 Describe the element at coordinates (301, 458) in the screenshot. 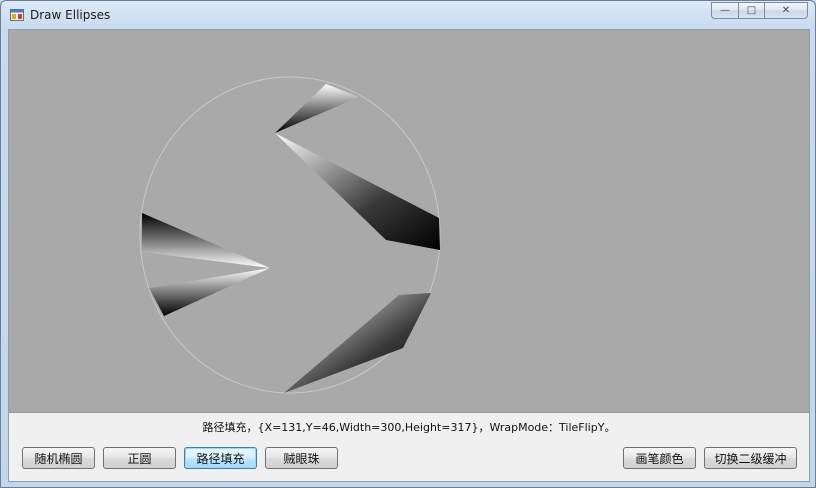

I see `thief-eye-button: 贼眼珠` at that location.